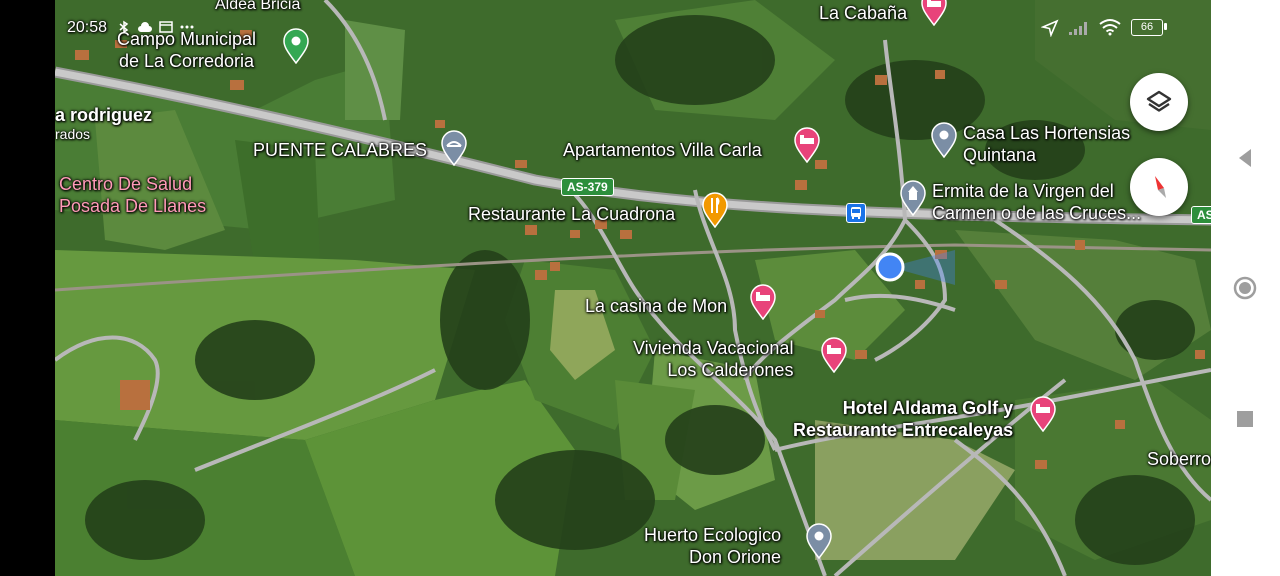 Image resolution: width=1280 pixels, height=576 pixels. Describe the element at coordinates (187, 27) in the screenshot. I see `more-notifications-icon` at that location.